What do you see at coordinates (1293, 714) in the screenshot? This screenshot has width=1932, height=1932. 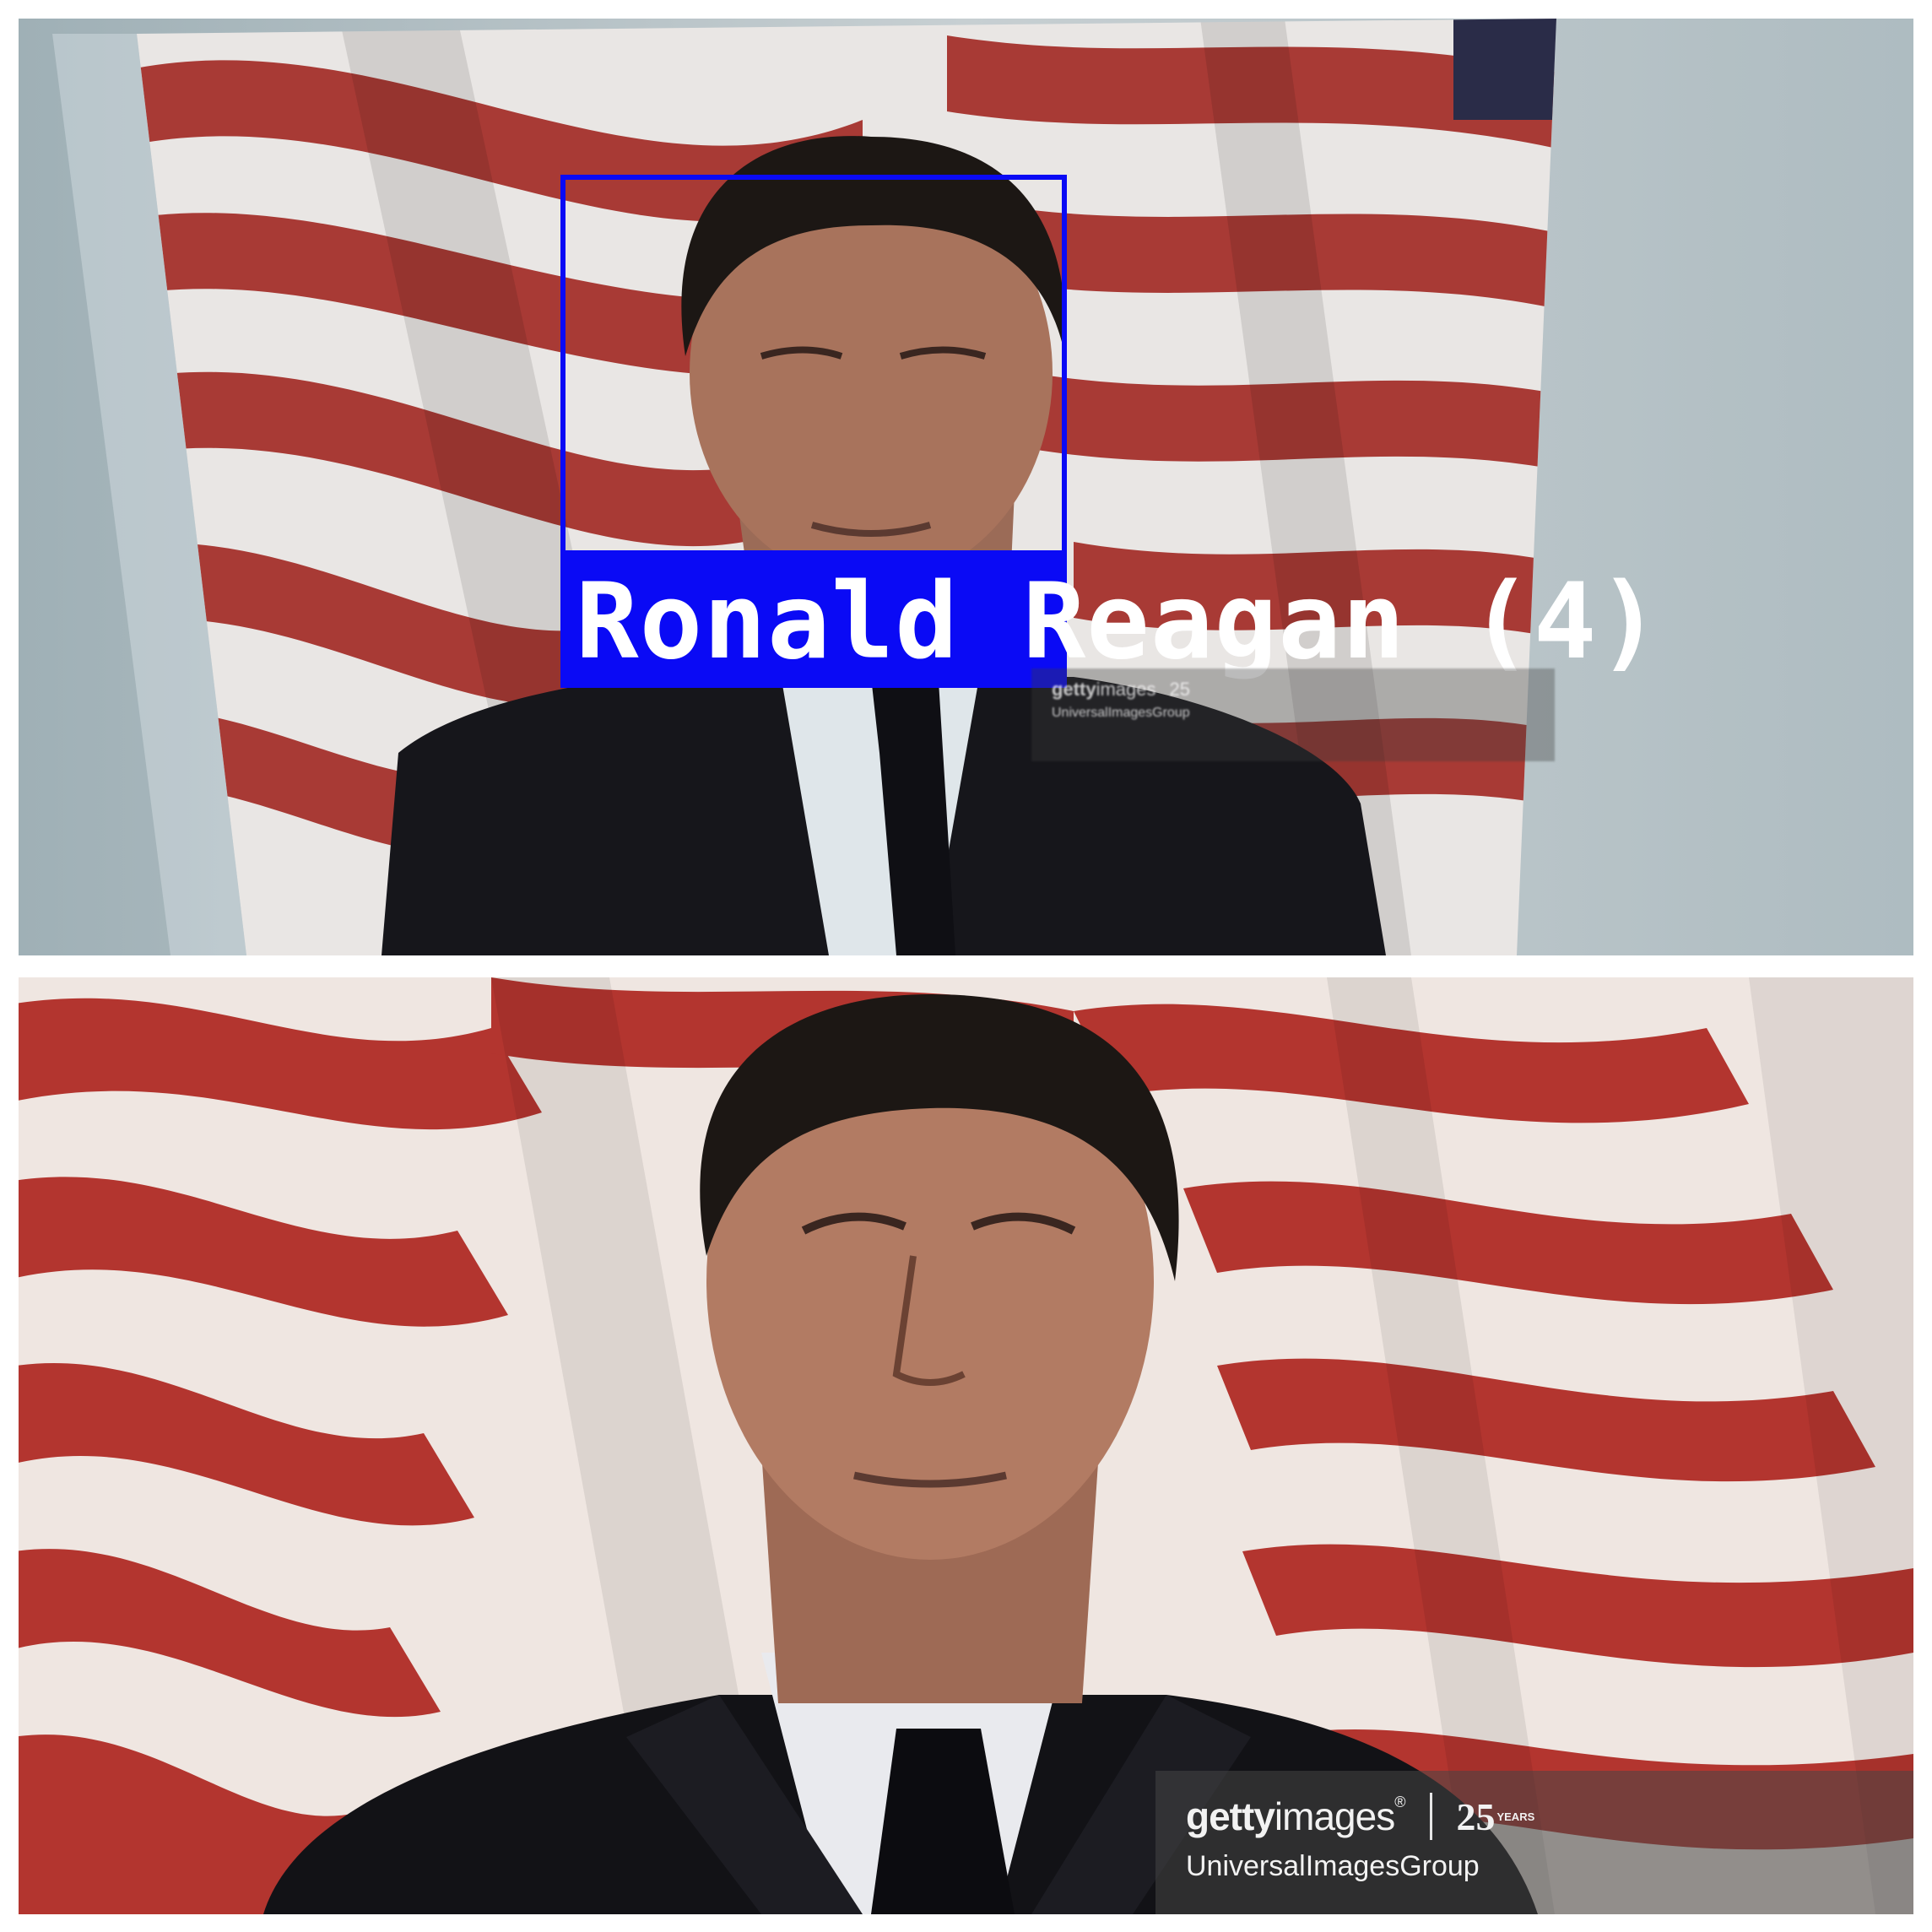 I see `getty-watermark-blurred: gettyimages 25 UniversalImagesGroup` at bounding box center [1293, 714].